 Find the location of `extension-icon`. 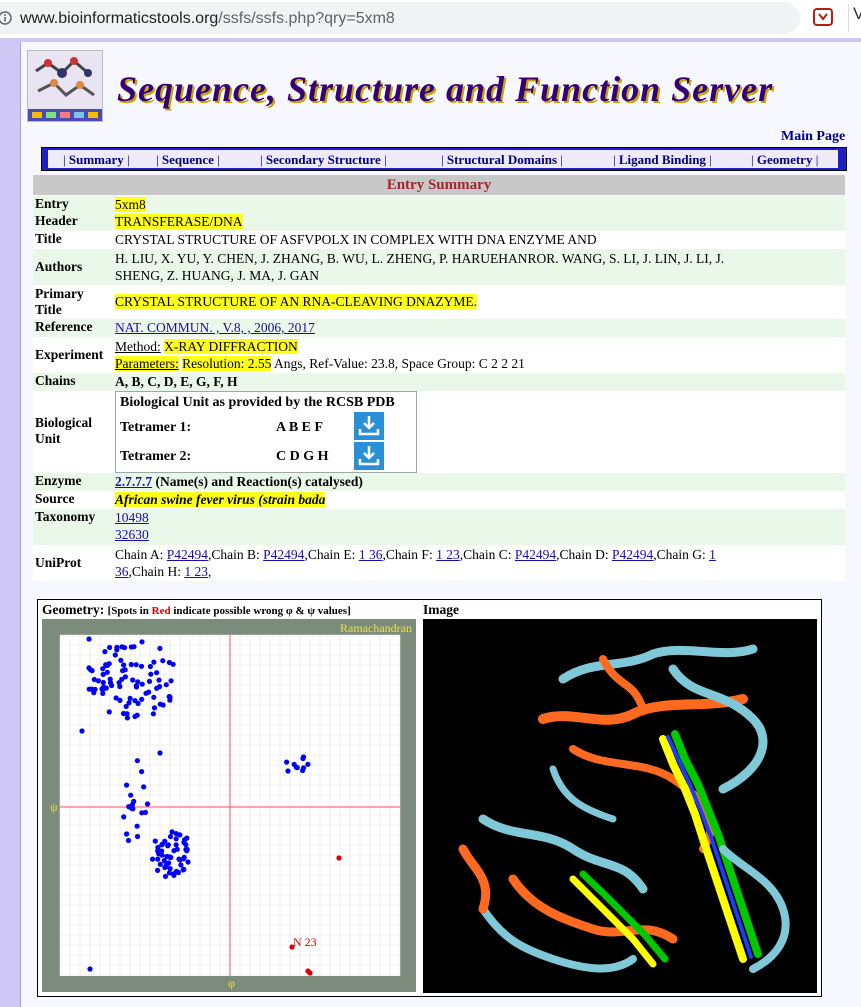

extension-icon is located at coordinates (823, 17).